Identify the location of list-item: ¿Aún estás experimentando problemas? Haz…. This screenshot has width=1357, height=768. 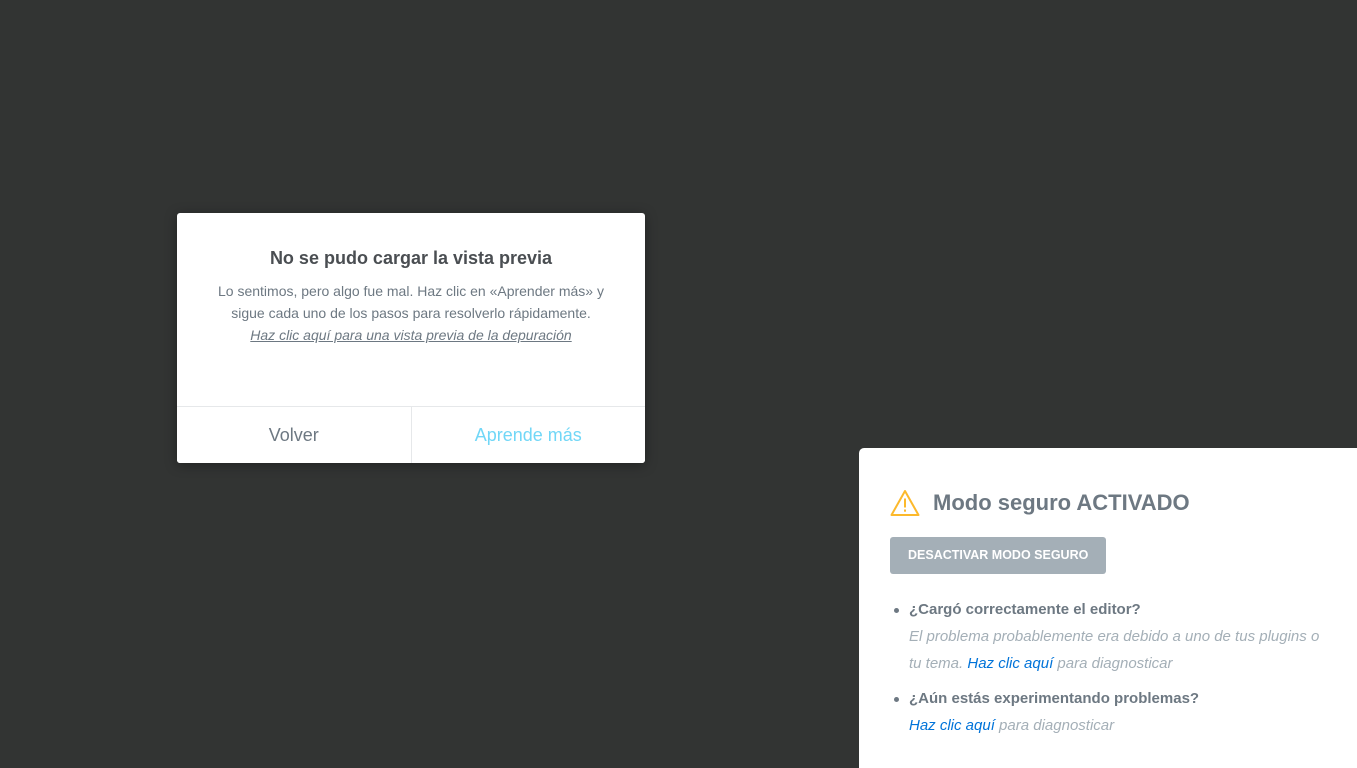
(1110, 714).